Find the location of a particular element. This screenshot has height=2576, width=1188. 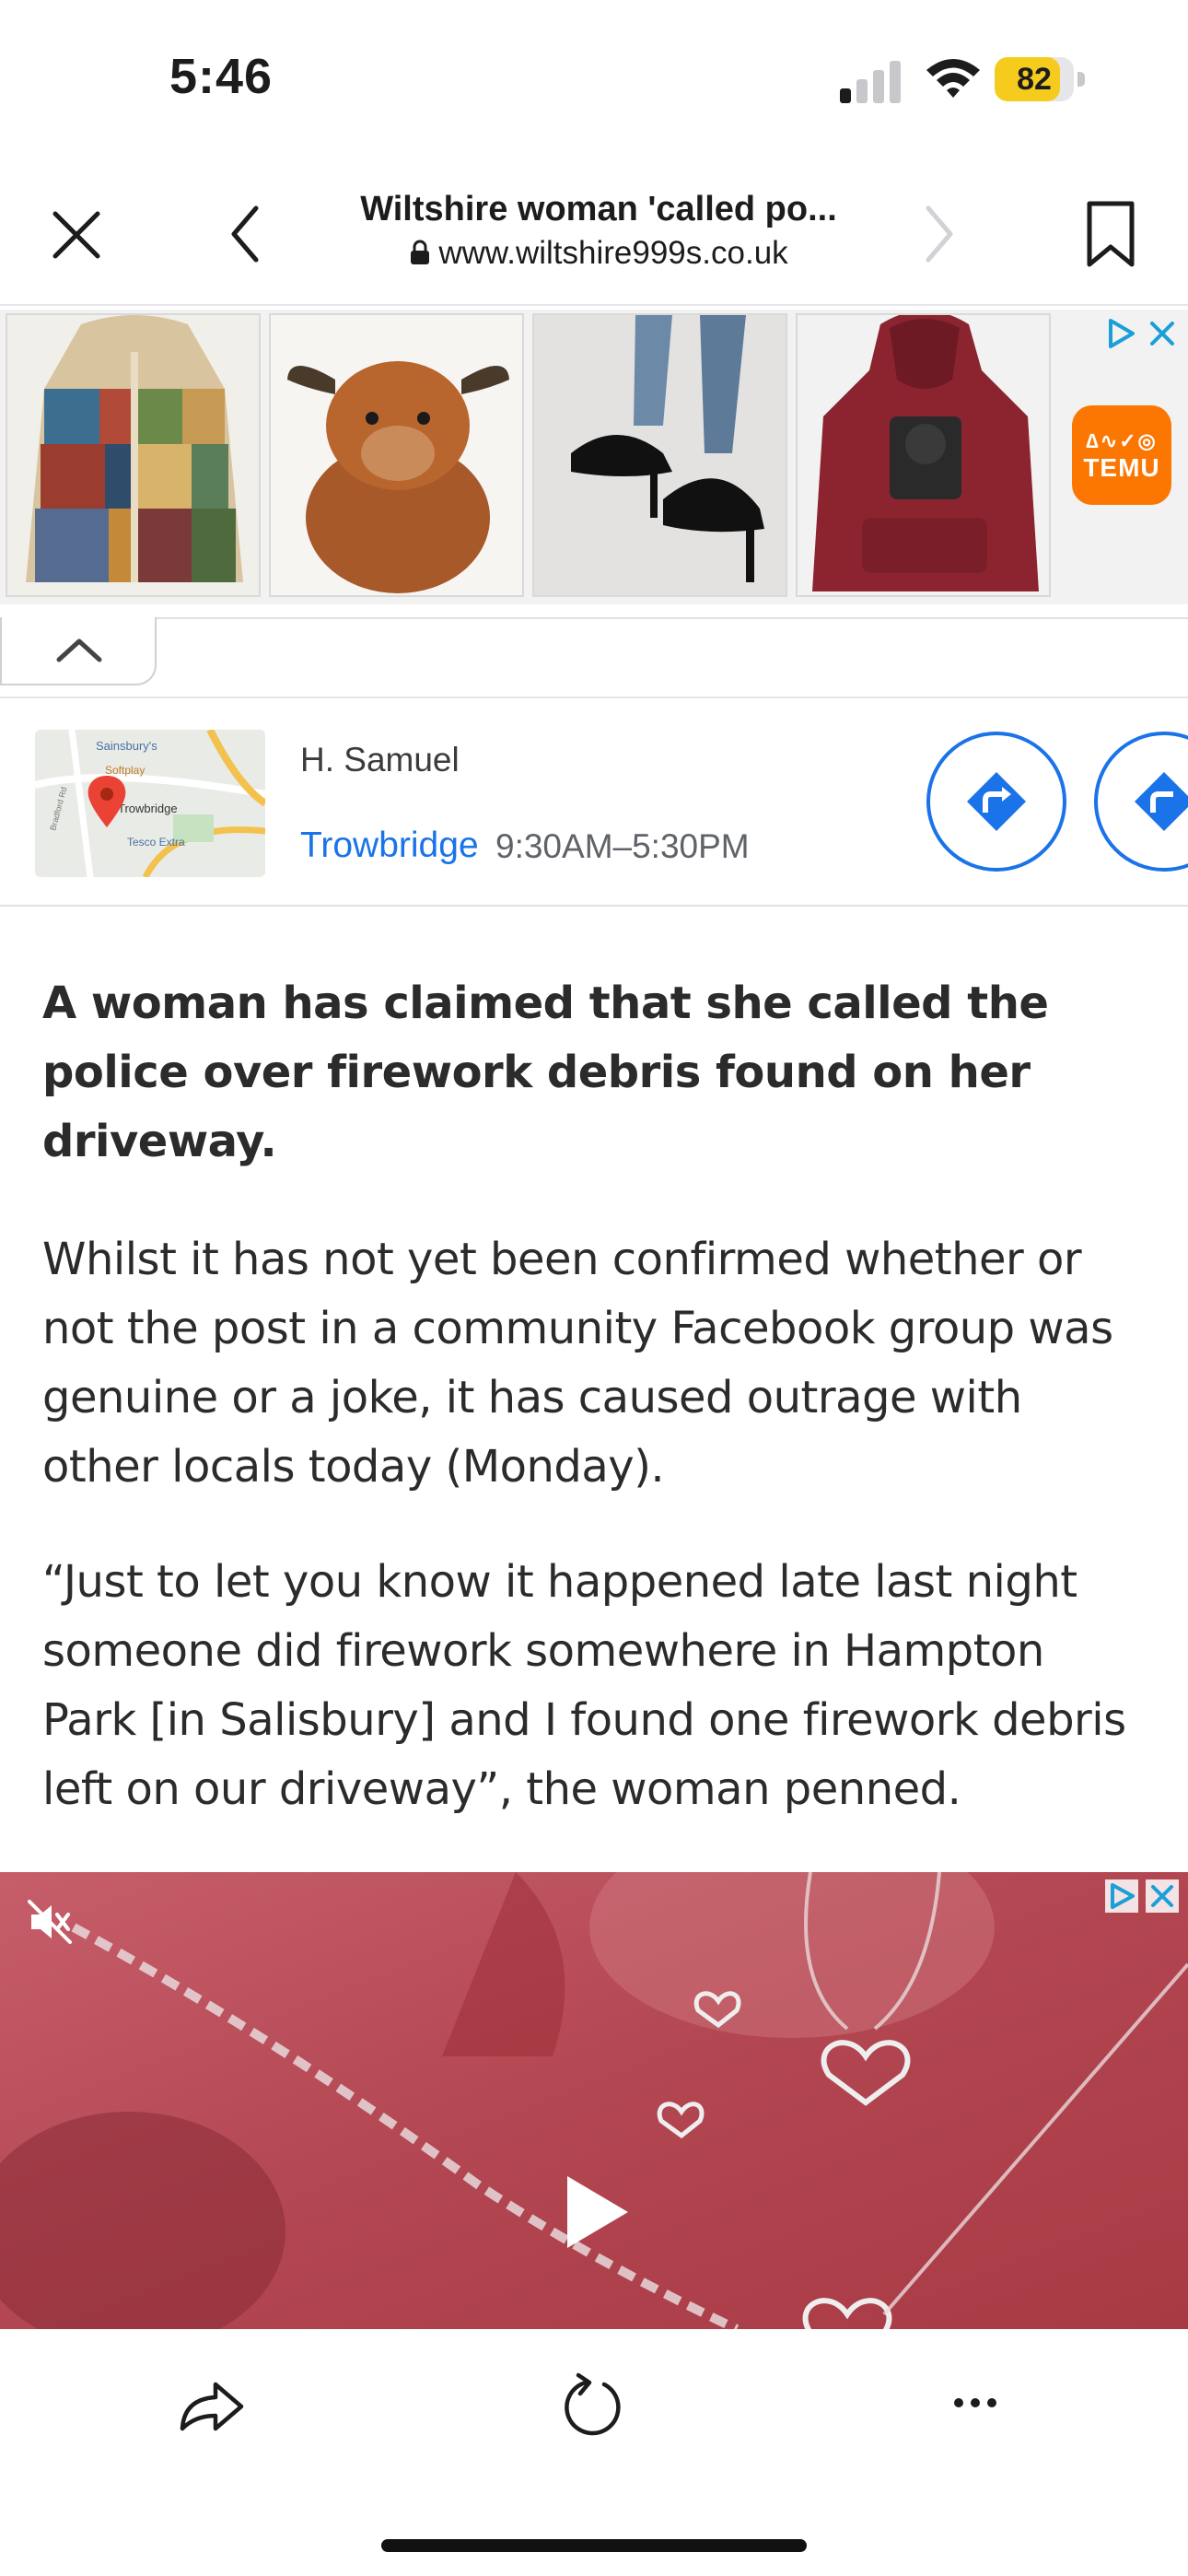

forward-chevron-icon is located at coordinates (939, 234).